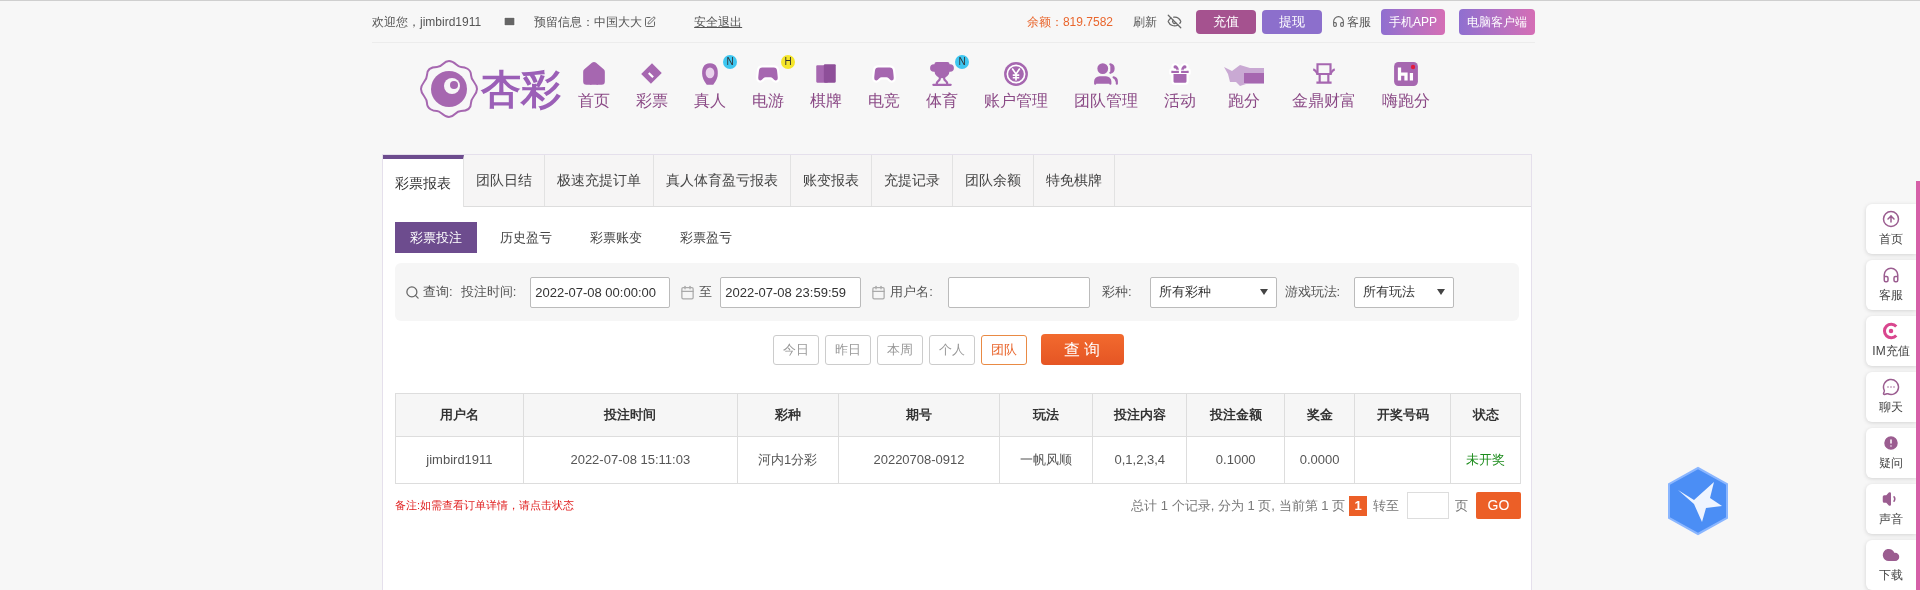  I want to click on page-unit: 页, so click(1461, 505).